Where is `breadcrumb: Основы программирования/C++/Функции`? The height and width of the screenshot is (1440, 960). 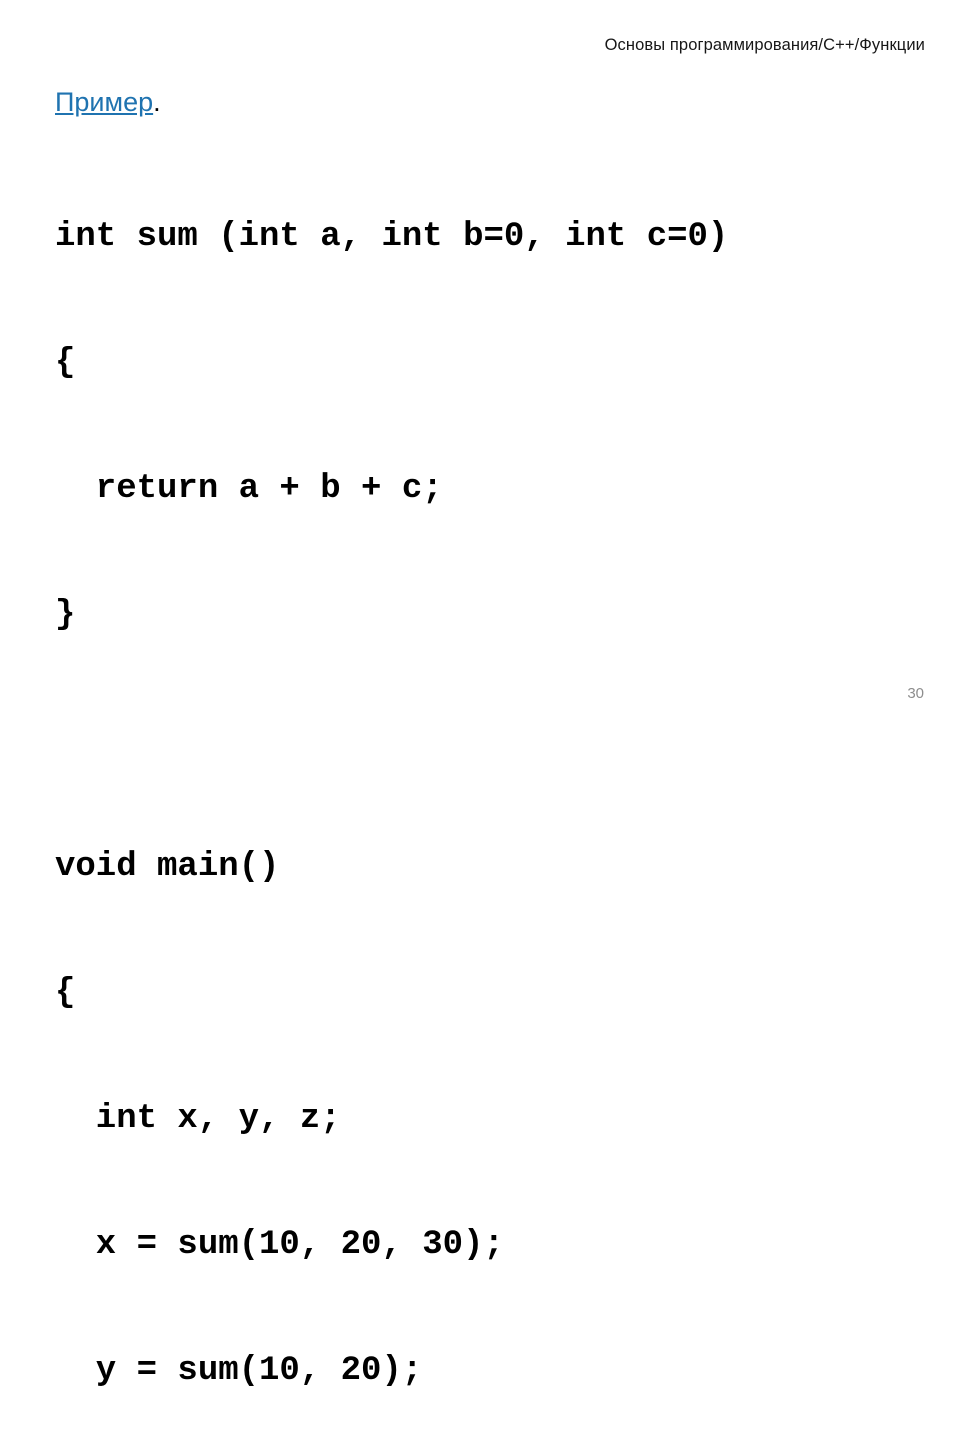
breadcrumb: Основы программирования/C++/Функции is located at coordinates (764, 45).